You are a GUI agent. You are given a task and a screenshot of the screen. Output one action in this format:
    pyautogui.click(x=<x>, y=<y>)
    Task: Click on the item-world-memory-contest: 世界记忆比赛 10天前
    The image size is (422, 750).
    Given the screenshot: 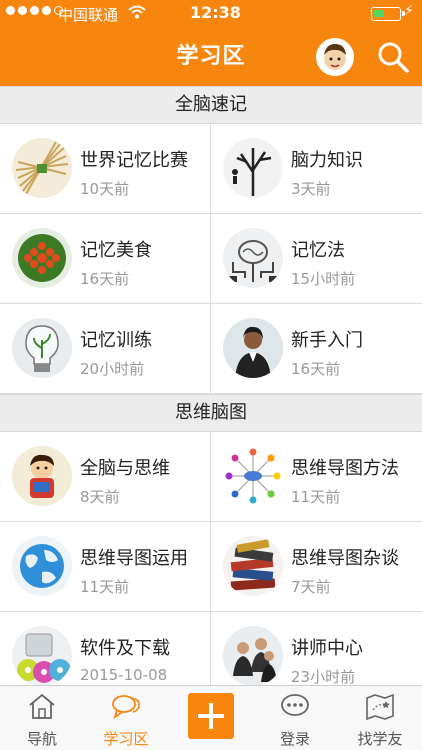 What is the action you would take?
    pyautogui.click(x=105, y=168)
    